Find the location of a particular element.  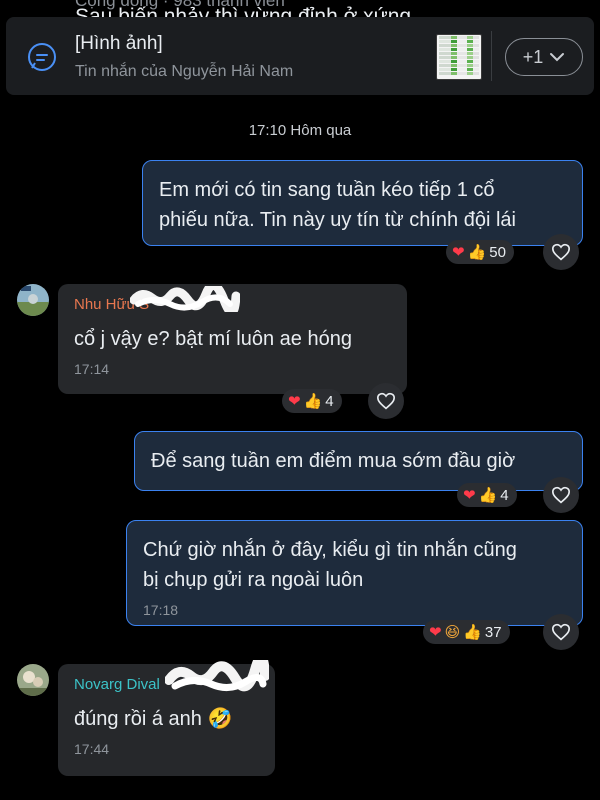

chevron-down-icon is located at coordinates (557, 57).